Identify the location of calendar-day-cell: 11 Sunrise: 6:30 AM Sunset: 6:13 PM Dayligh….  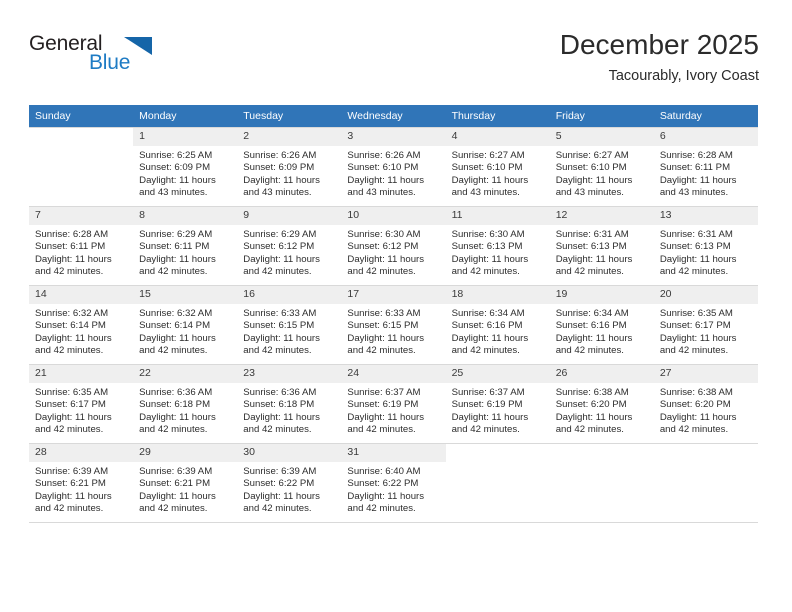
(497, 246).